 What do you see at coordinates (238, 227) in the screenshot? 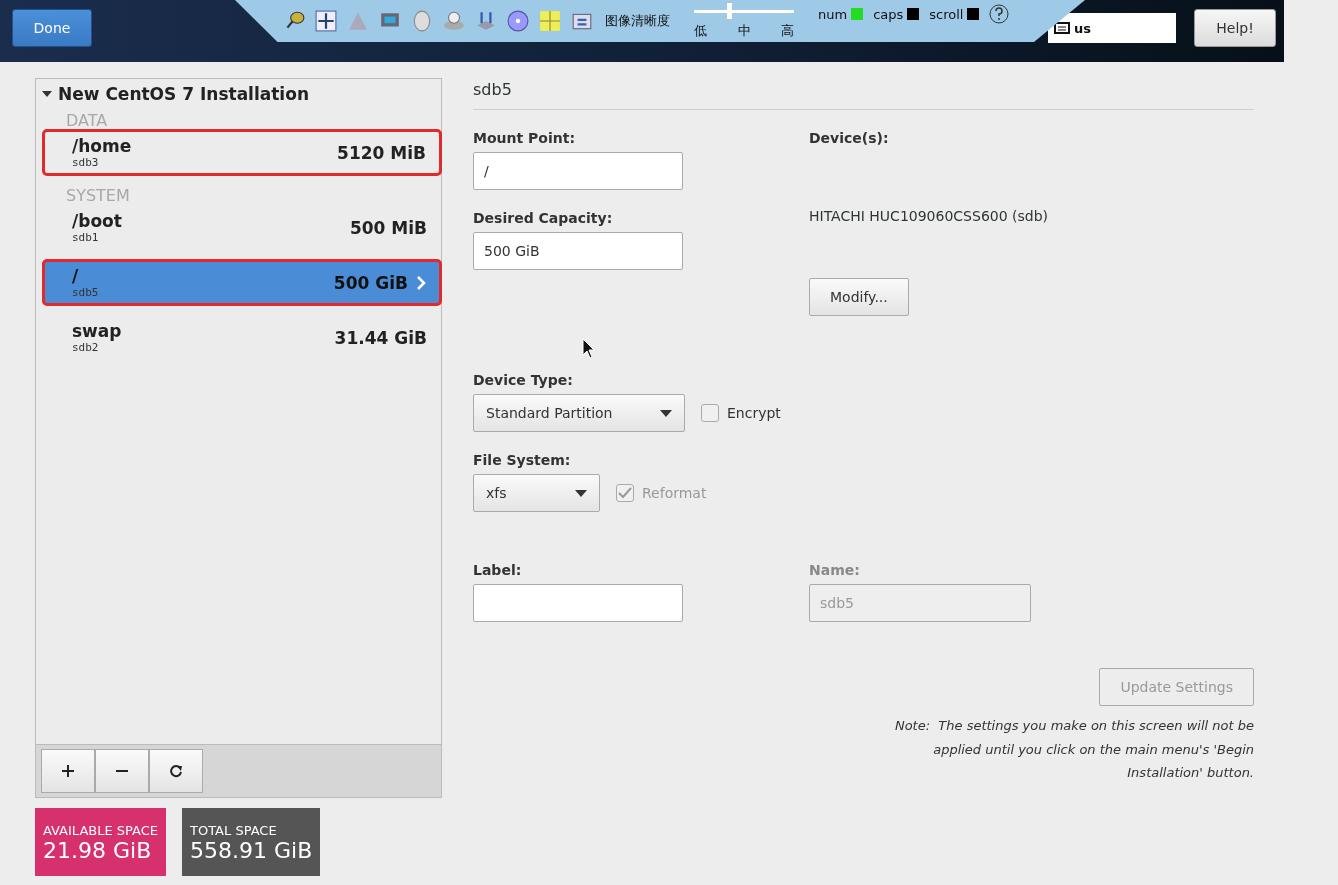
I see `partition-row: /boot sdb1 500 MiB` at bounding box center [238, 227].